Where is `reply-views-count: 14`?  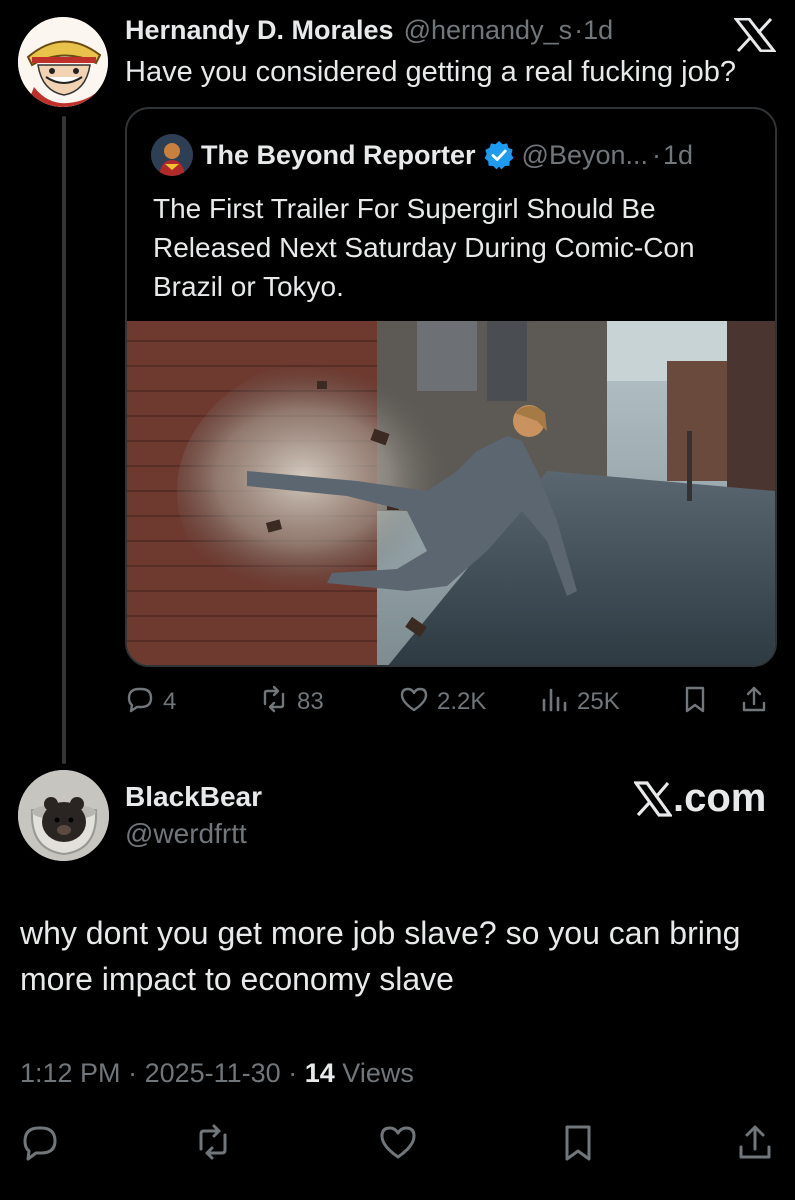 reply-views-count: 14 is located at coordinates (319, 1073).